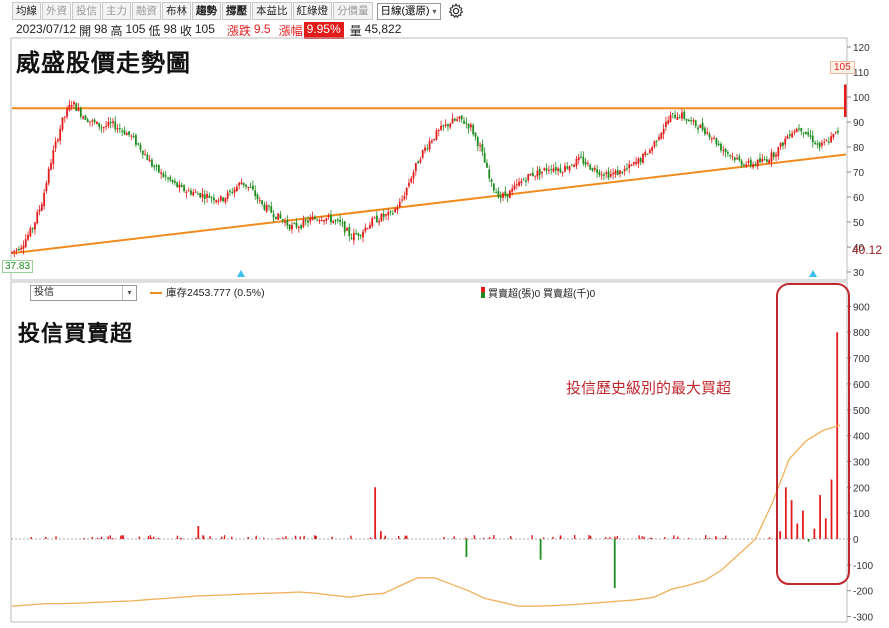 This screenshot has height=628, width=889. What do you see at coordinates (859, 273) in the screenshot?
I see `price-tick-label: 30` at bounding box center [859, 273].